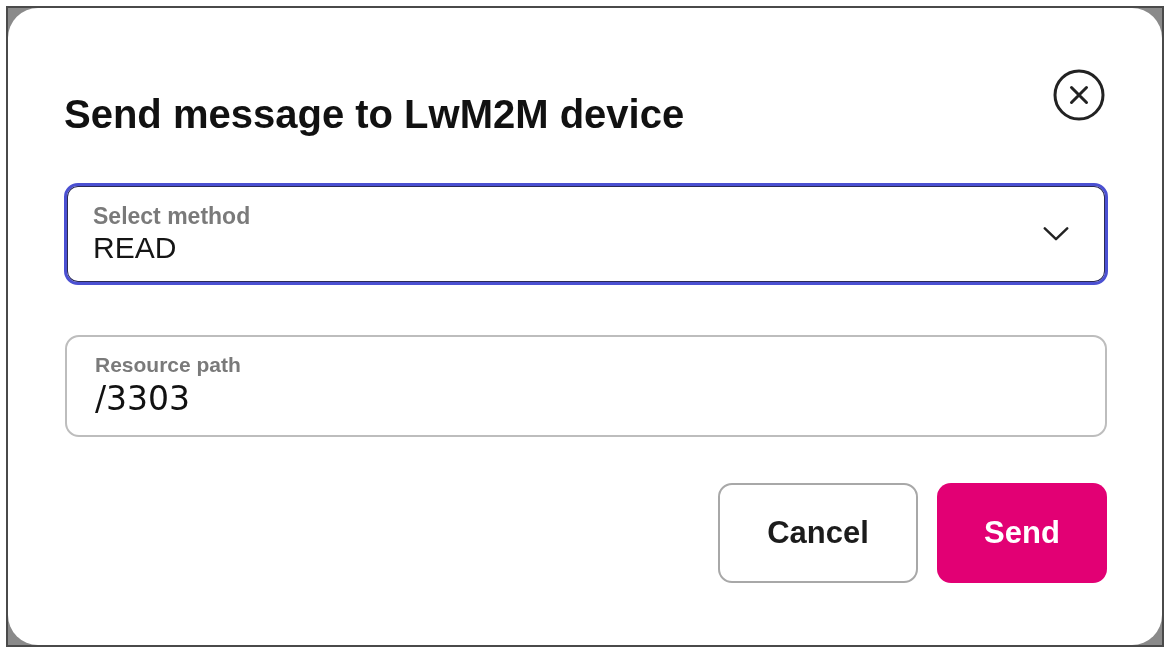 This screenshot has width=1170, height=654. I want to click on field-label: Resource path, so click(168, 365).